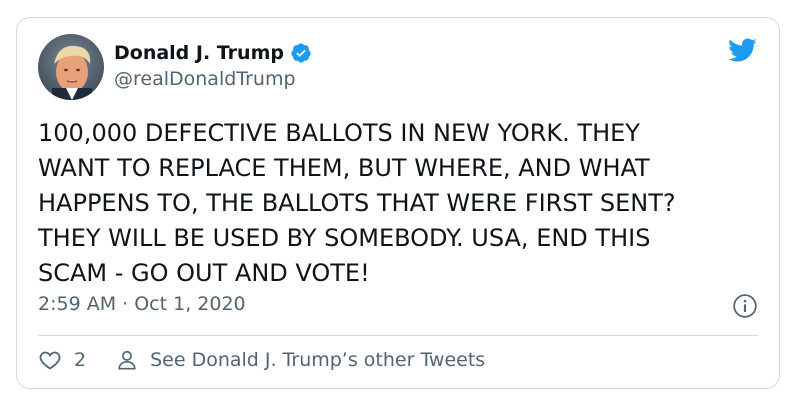 The width and height of the screenshot is (799, 408). Describe the element at coordinates (142, 304) in the screenshot. I see `tweet-timestamp: 2:59 AM · Oct 1, 2020` at that location.